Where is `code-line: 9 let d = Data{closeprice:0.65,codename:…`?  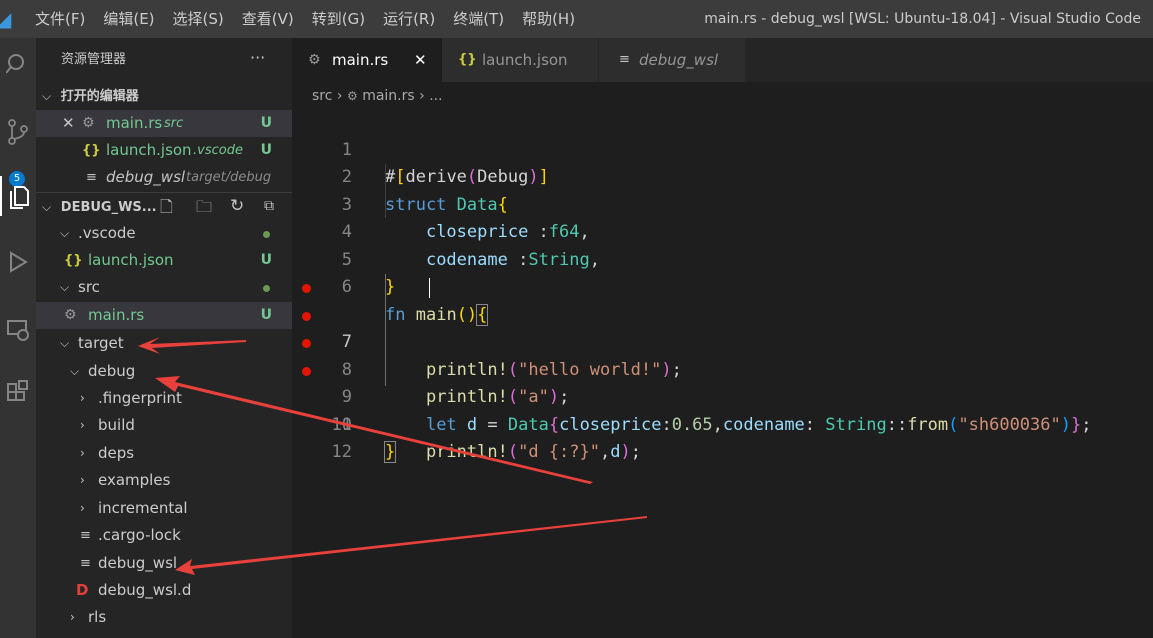 code-line: 9 let d = Data{closeprice:0.65,codename:… is located at coordinates (722, 382).